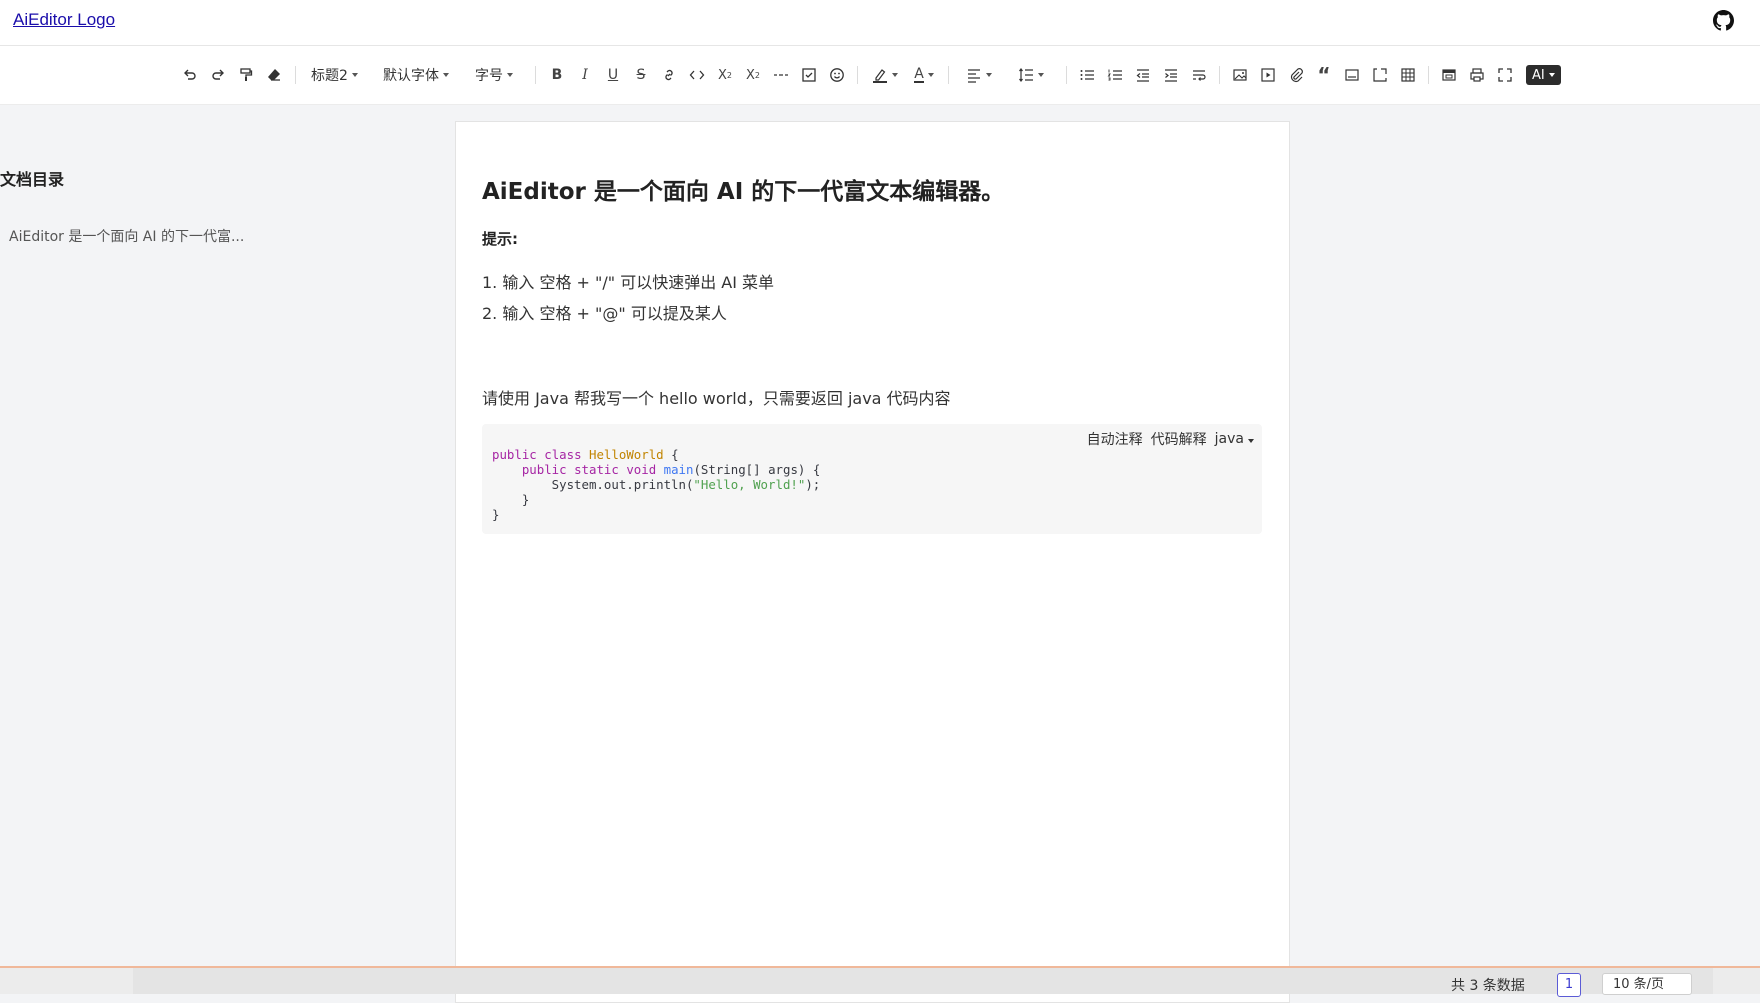  What do you see at coordinates (725, 75) in the screenshot?
I see `subscript-icon: X2` at bounding box center [725, 75].